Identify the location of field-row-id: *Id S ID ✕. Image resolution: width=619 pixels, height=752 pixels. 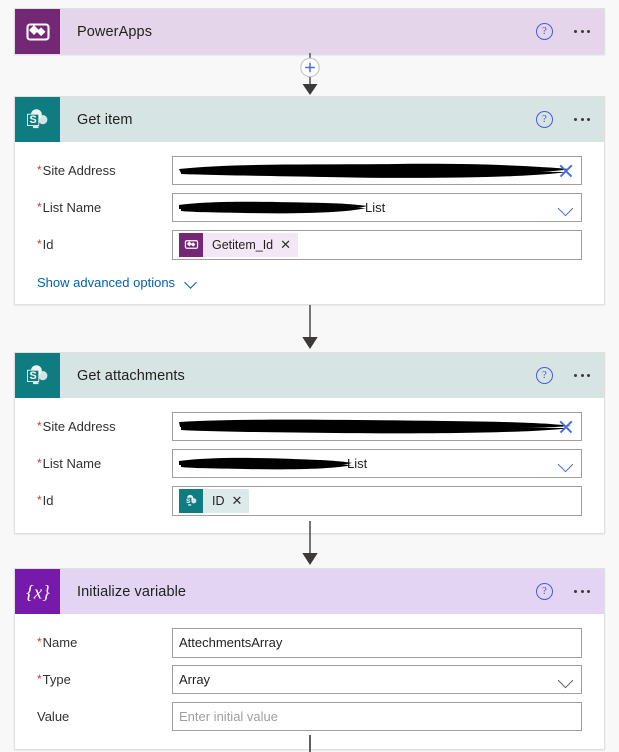
(309, 500).